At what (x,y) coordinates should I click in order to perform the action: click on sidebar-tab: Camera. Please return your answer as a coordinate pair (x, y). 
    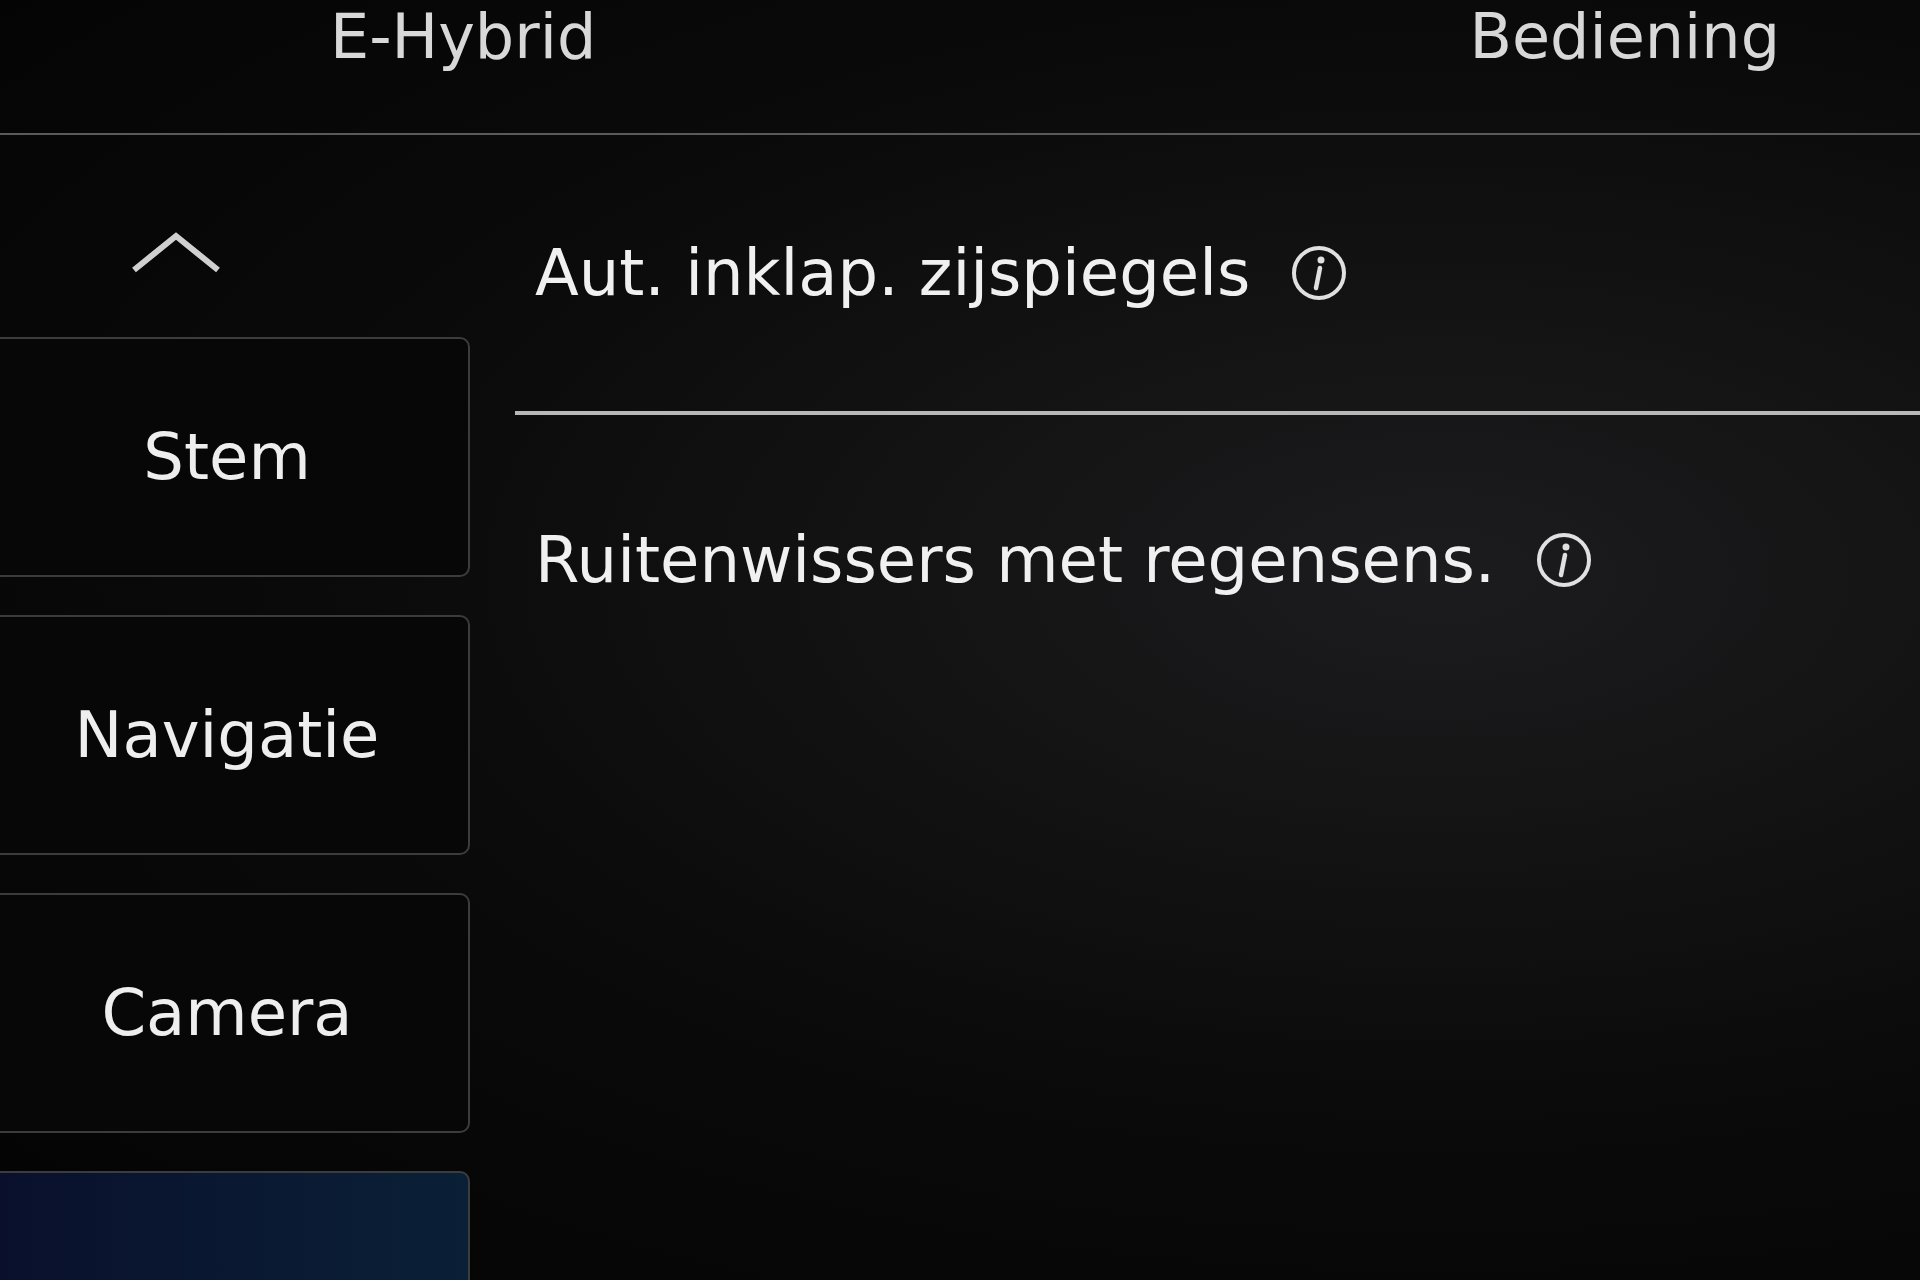
    Looking at the image, I should click on (235, 1013).